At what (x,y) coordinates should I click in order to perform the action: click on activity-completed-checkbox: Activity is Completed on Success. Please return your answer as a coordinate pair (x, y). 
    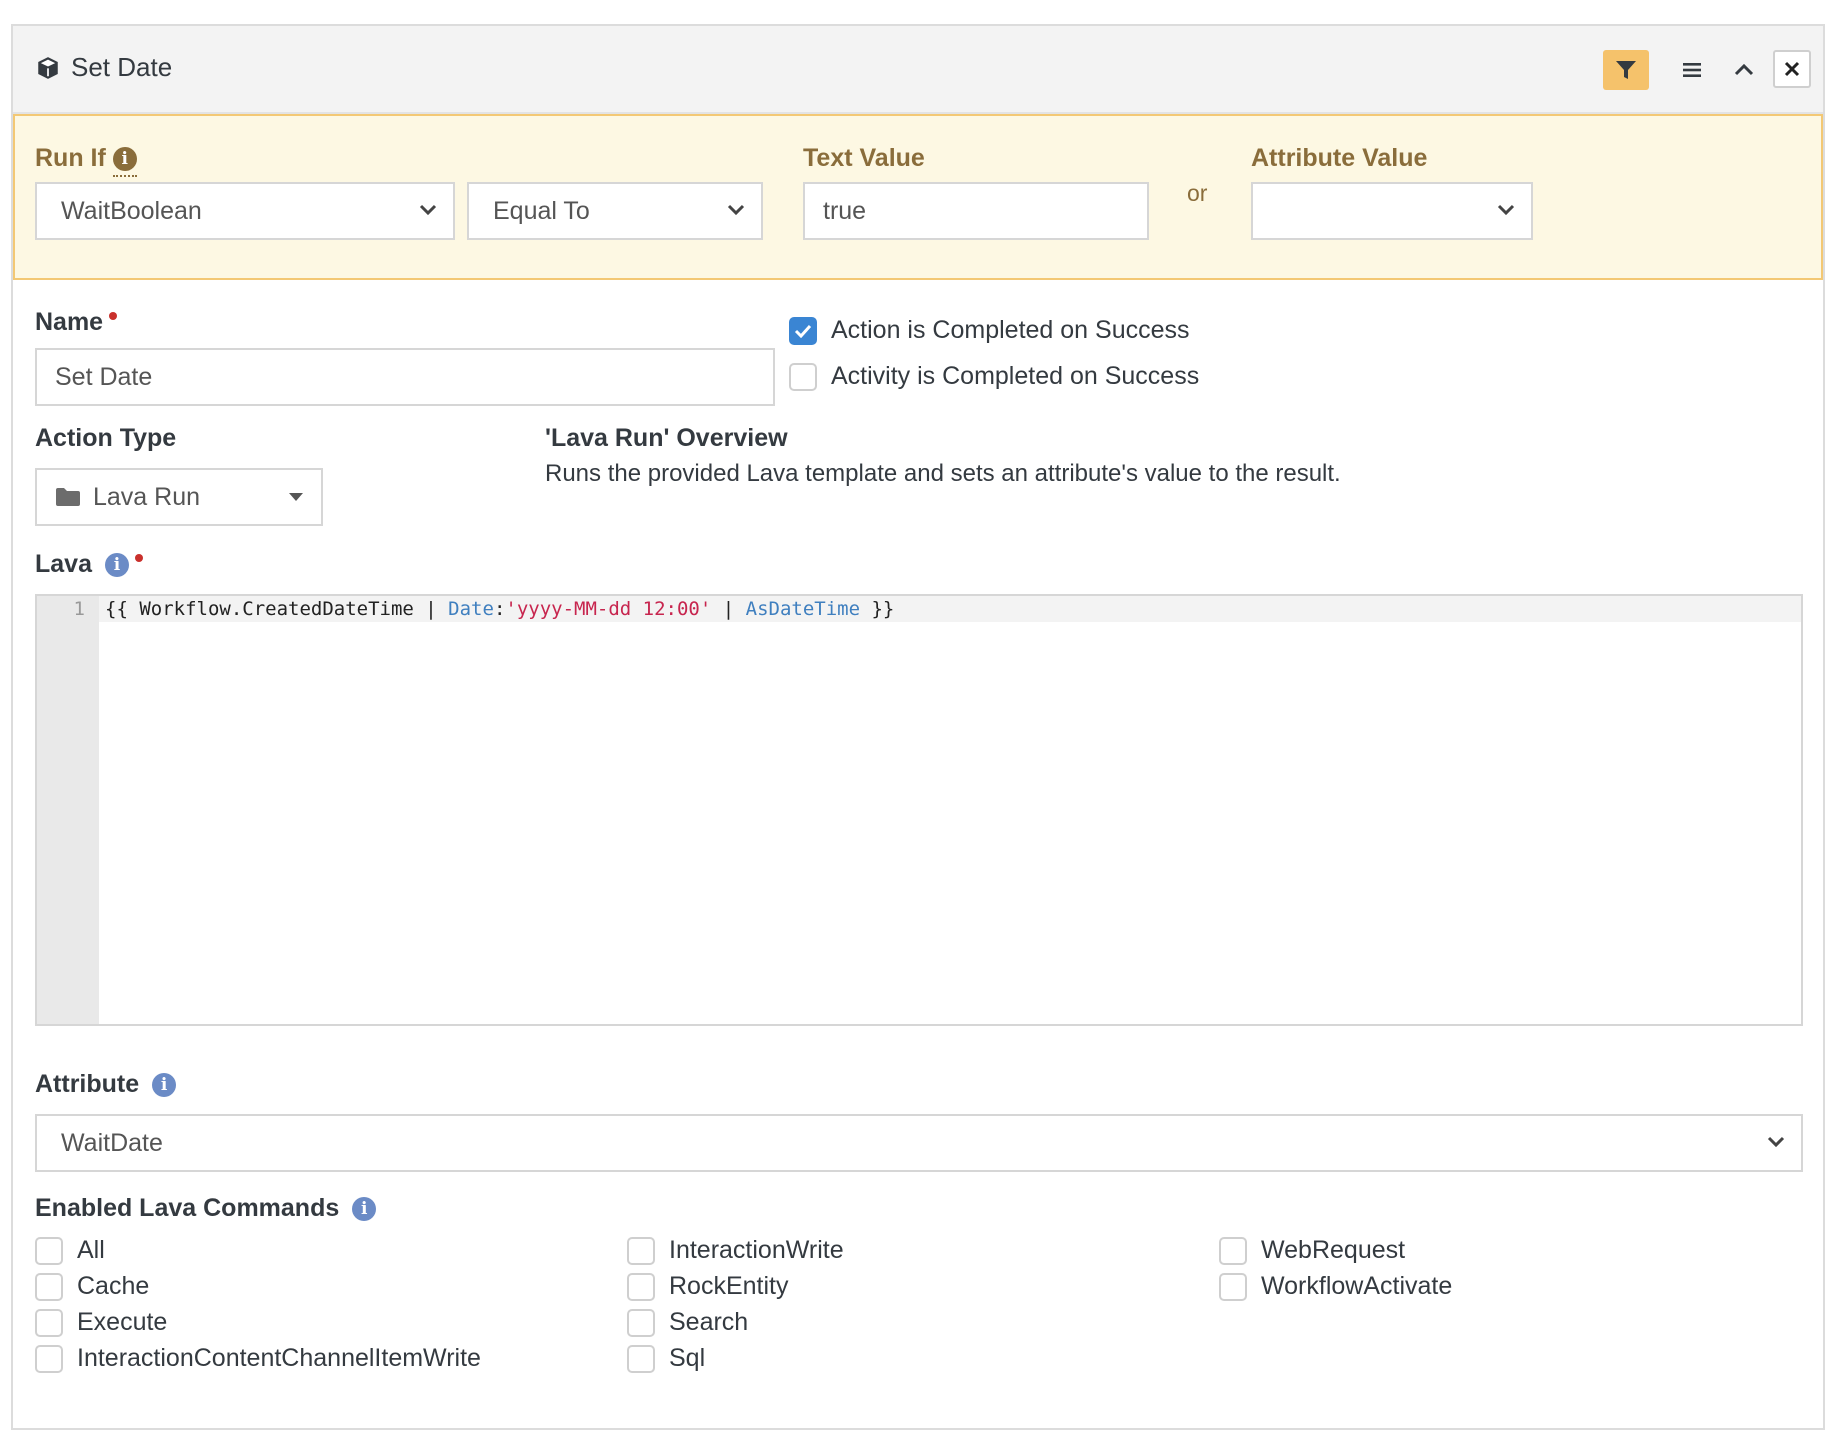
    Looking at the image, I should click on (994, 376).